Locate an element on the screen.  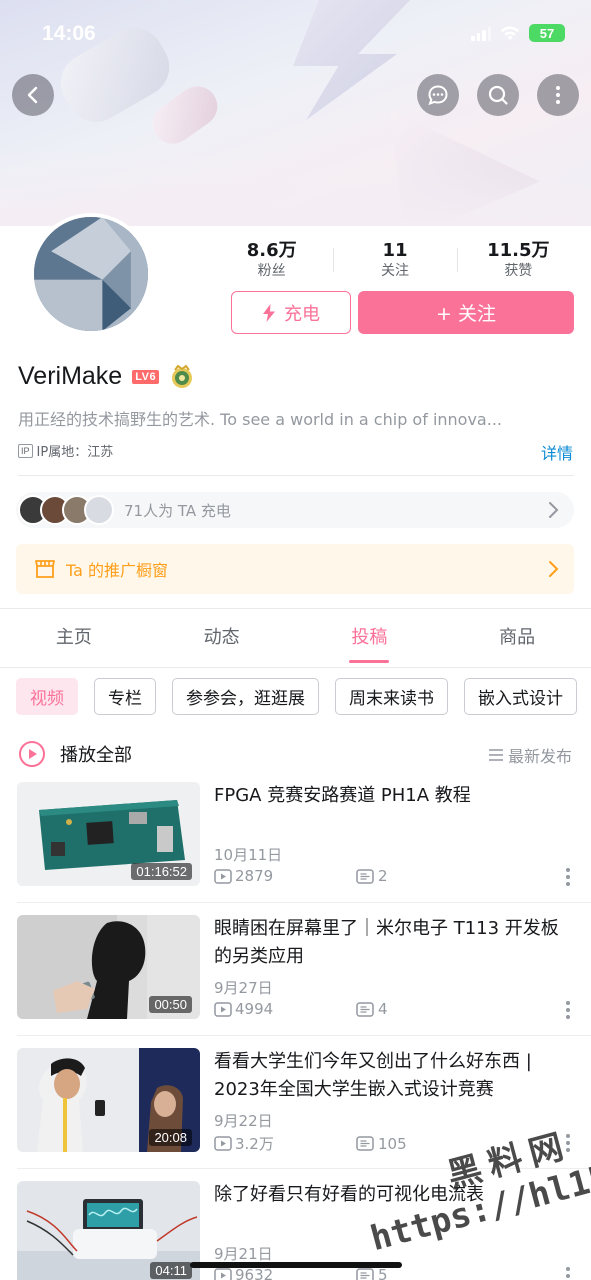
play-all-row: 播放全部 最新发布 is located at coordinates (296, 754).